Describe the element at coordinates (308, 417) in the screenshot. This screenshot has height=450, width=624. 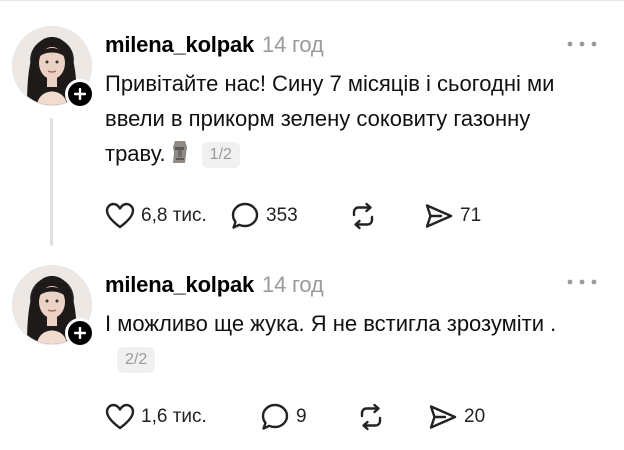
I see `reply-button: 9` at that location.